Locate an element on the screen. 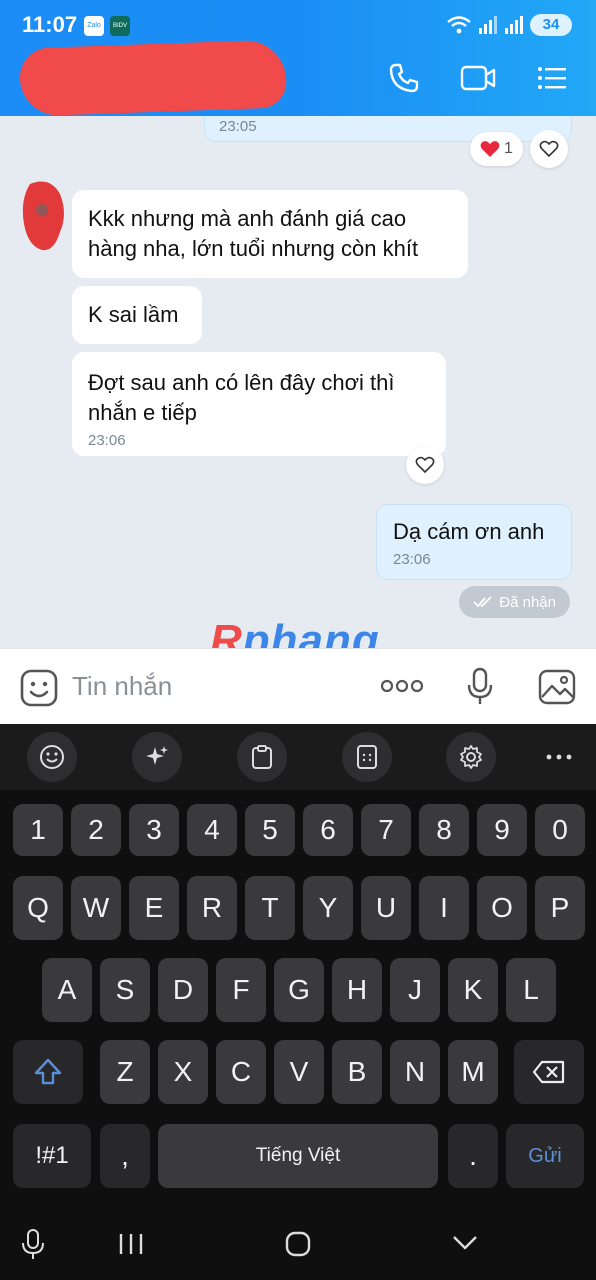 This screenshot has width=596, height=1280. more-options-icon is located at coordinates (402, 686).